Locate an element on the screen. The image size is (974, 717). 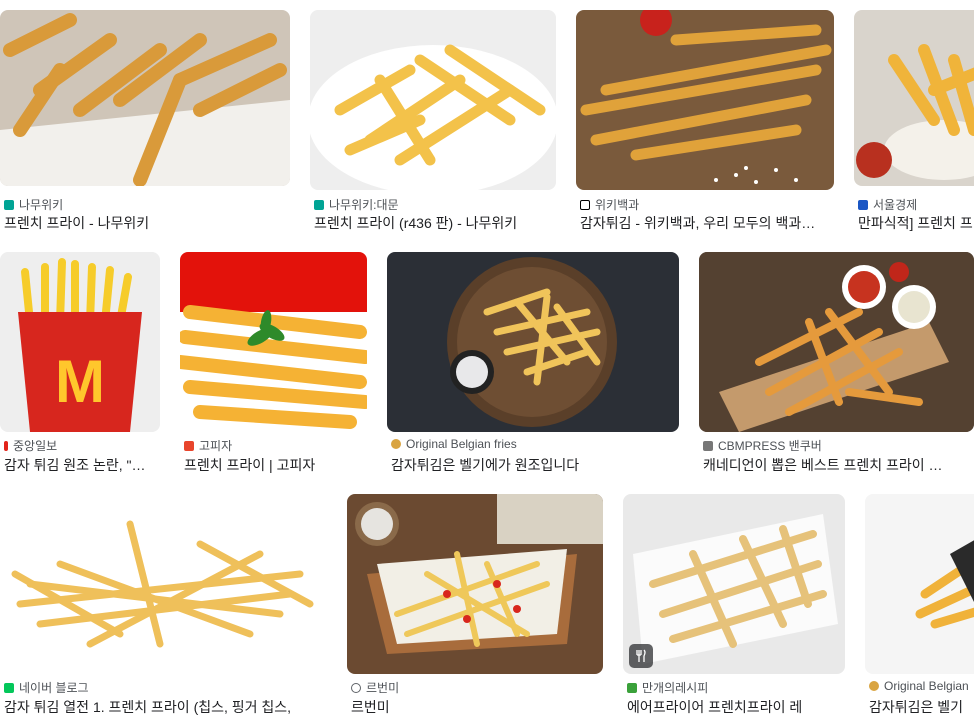
result-source: CBMPRESS 밴쿠버 is located at coordinates (838, 445).